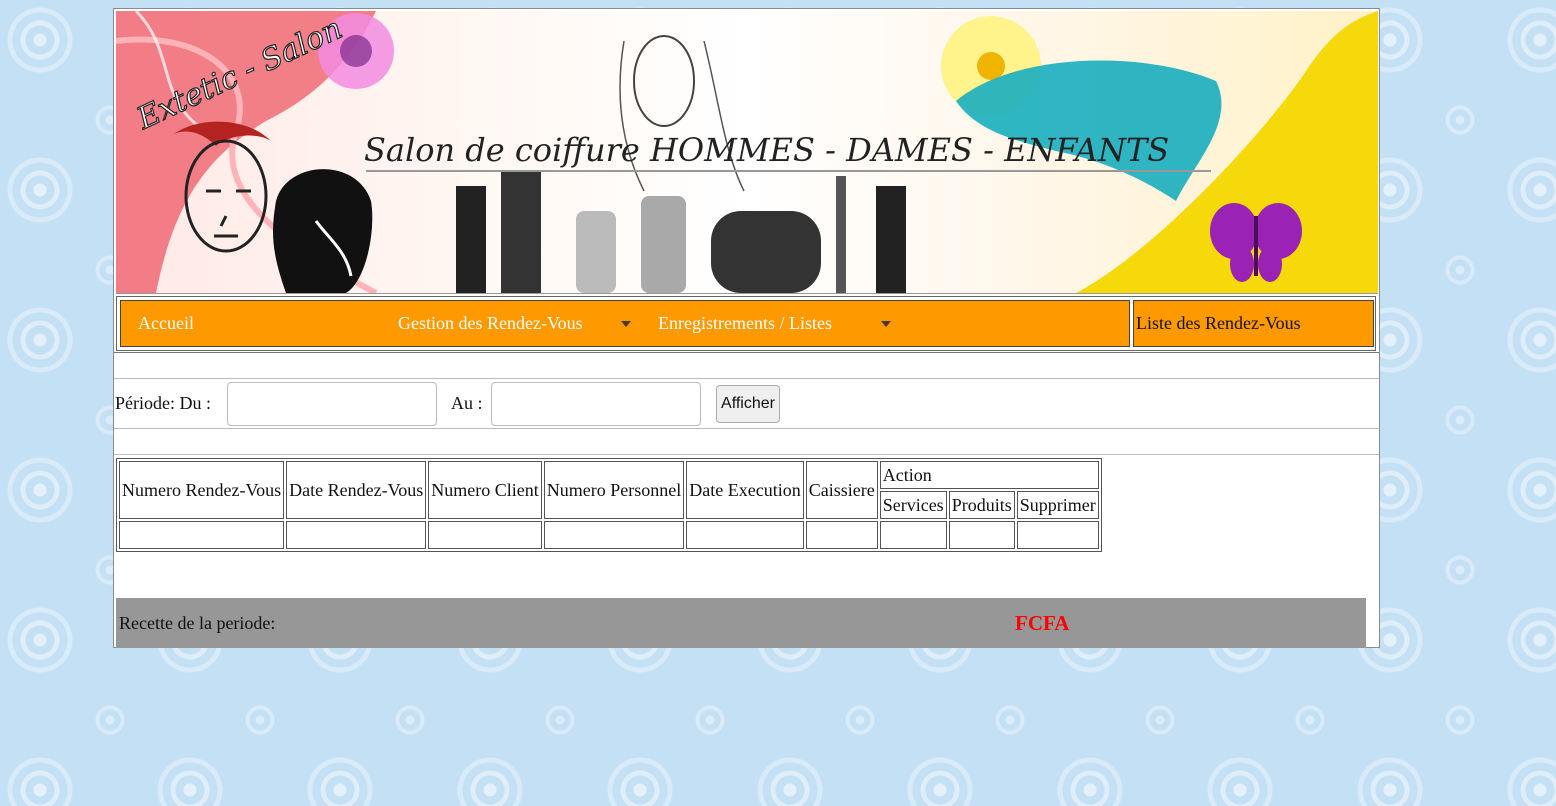 This screenshot has width=1556, height=806. Describe the element at coordinates (323, 231) in the screenshot. I see `woman-face-icon` at that location.